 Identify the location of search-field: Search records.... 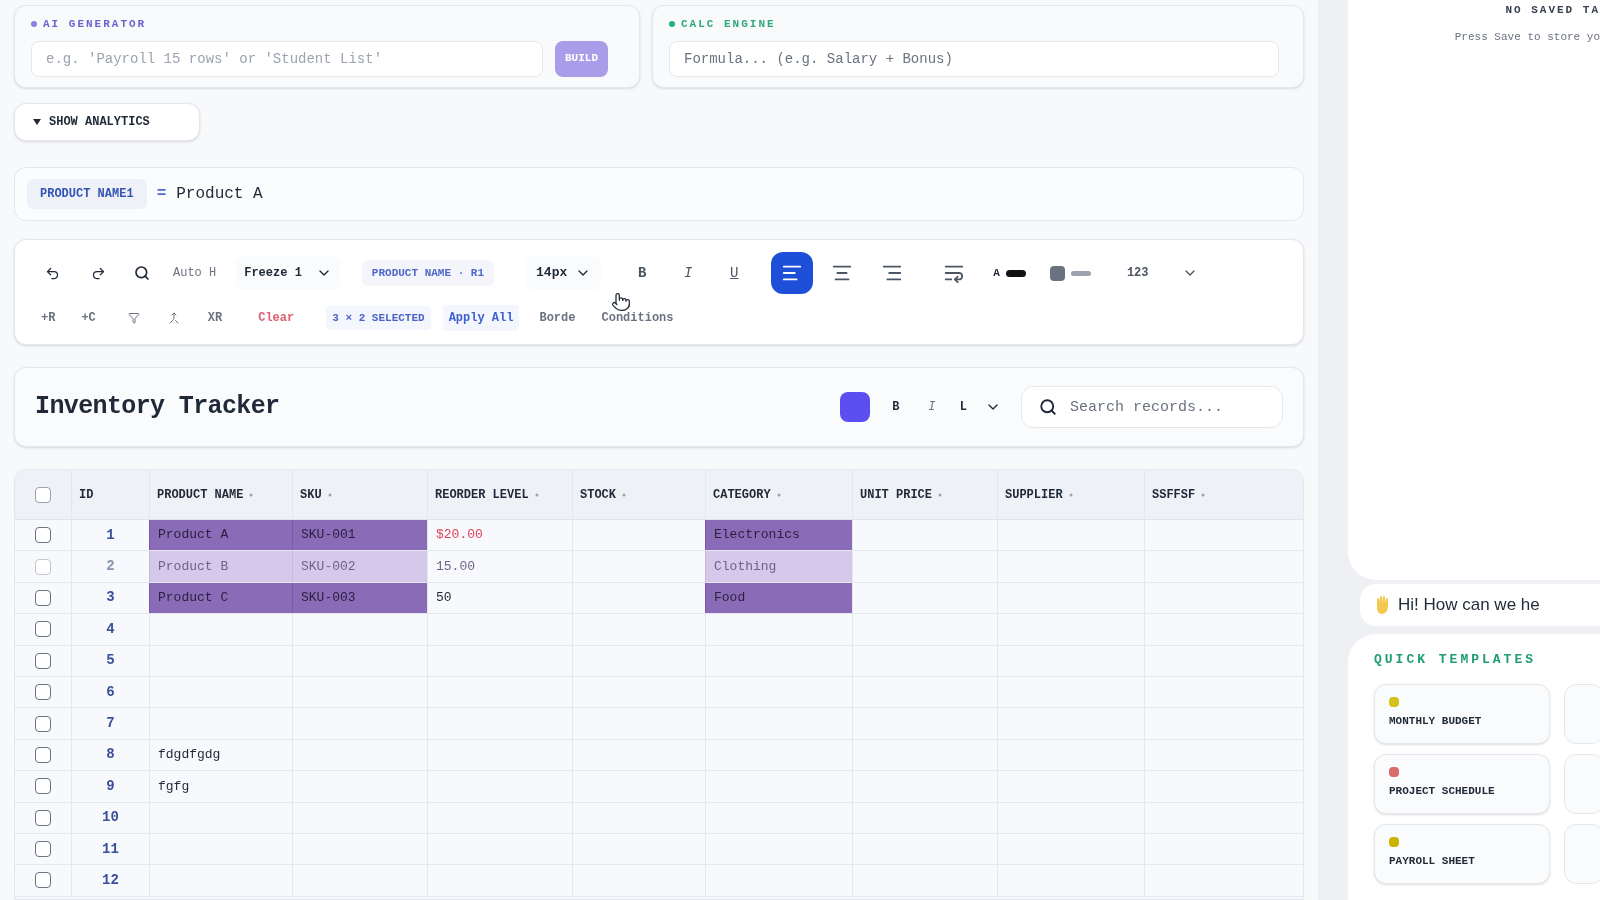
(1152, 407).